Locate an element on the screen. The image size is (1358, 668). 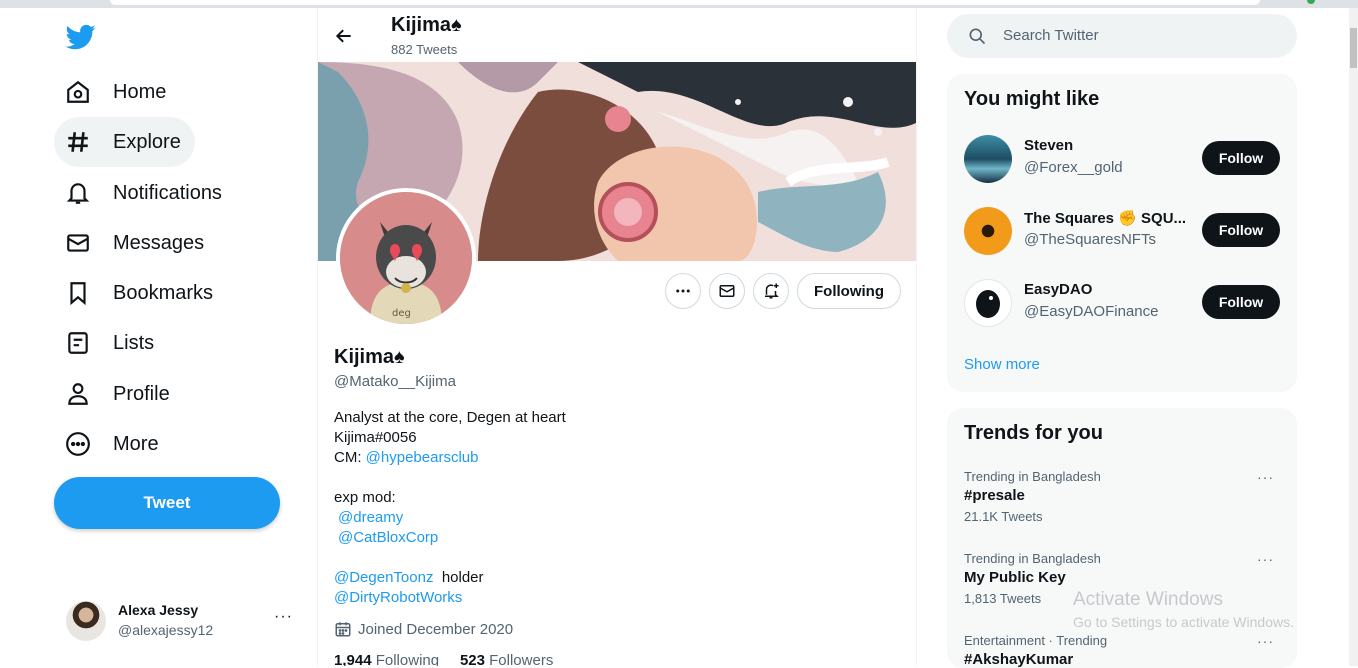
bio-link-catbloxcorp: @CatBloxCorp is located at coordinates (388, 537).